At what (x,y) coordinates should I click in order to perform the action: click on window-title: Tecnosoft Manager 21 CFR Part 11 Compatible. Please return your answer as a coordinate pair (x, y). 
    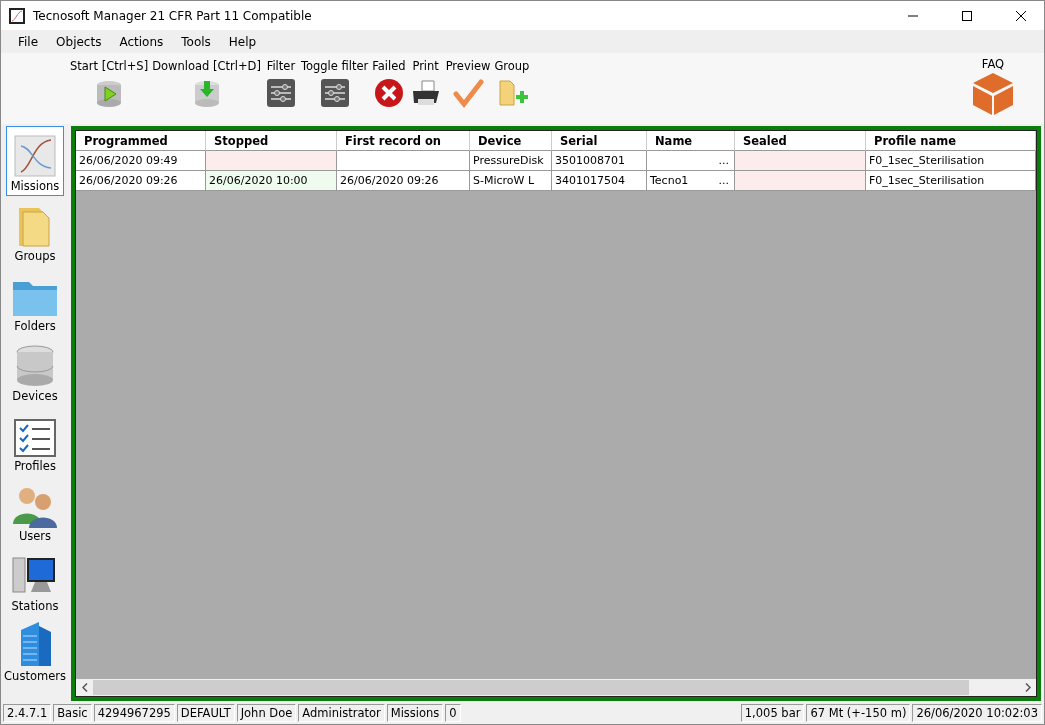
    Looking at the image, I should click on (173, 15).